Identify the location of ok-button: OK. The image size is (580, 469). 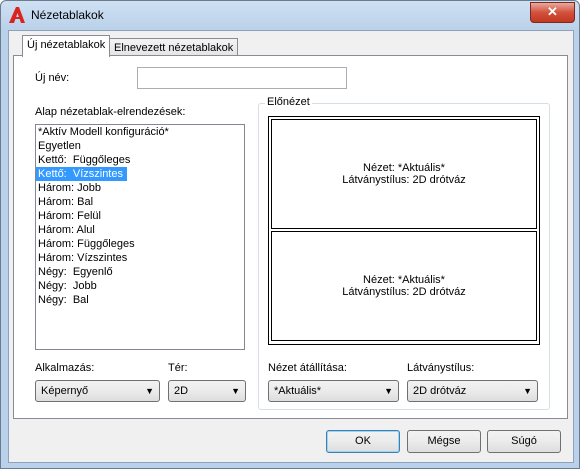
(363, 441).